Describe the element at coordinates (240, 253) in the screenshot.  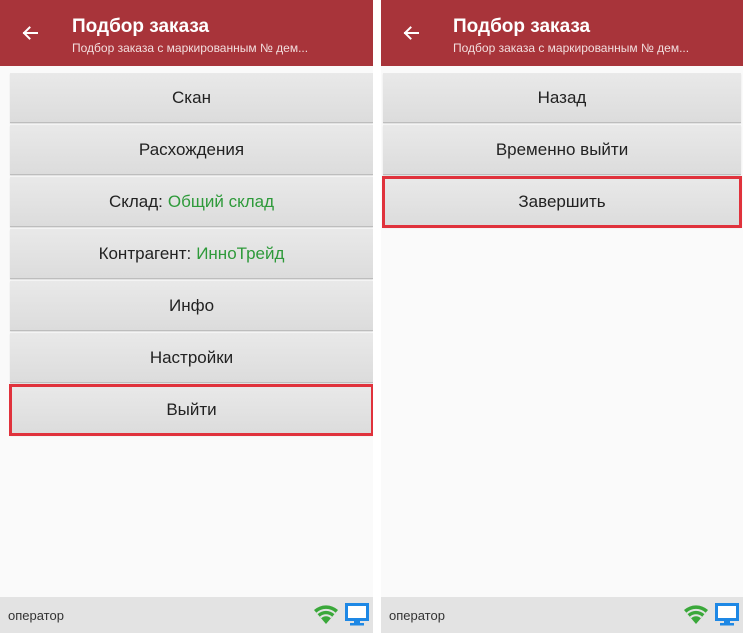
I see `counterparty-value: ИнноТрейд` at that location.